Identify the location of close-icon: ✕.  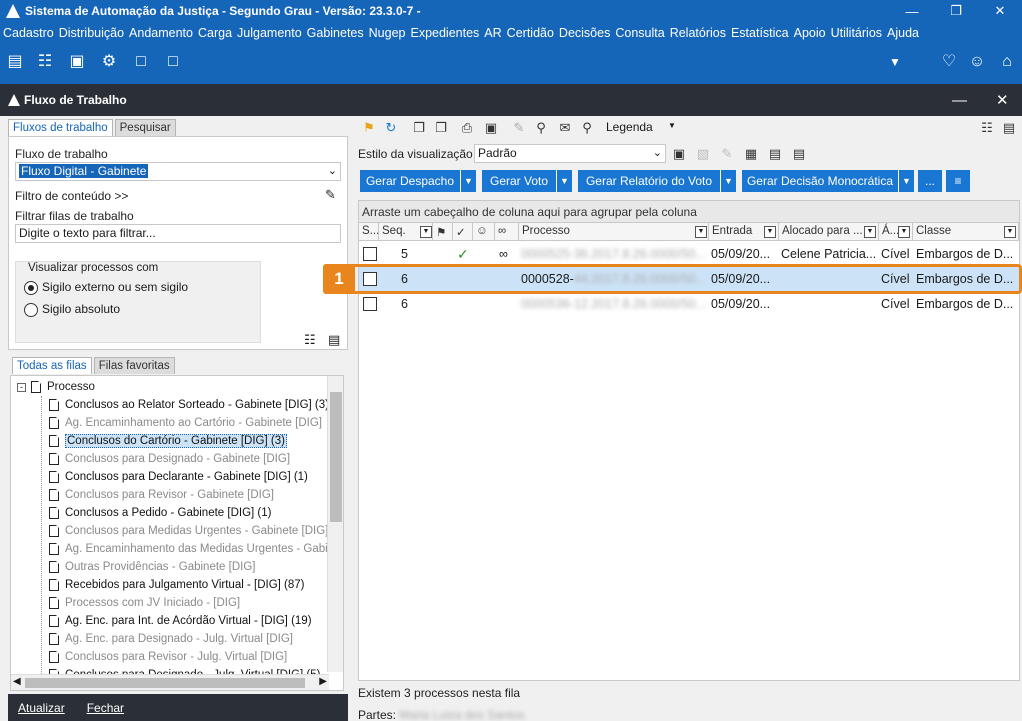
(1000, 11).